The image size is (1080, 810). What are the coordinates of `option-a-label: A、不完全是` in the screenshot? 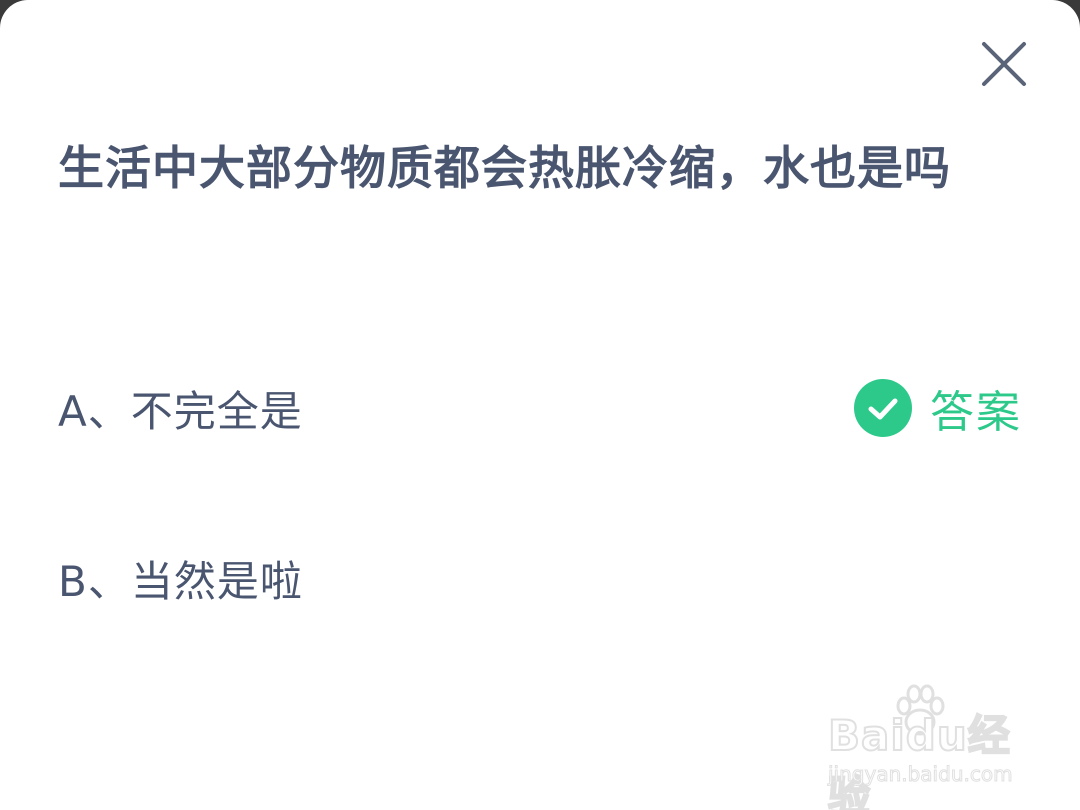 It's located at (180, 411).